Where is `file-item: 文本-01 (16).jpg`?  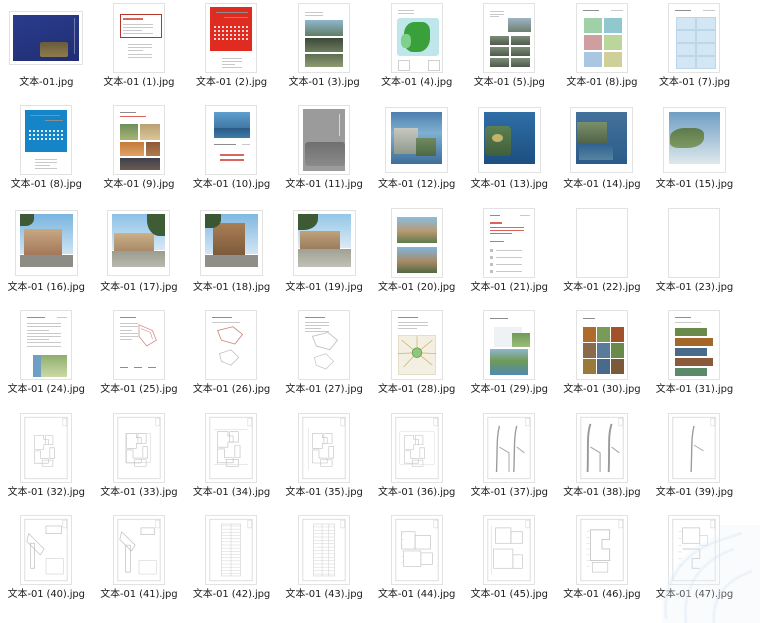
file-item: 文本-01 (16).jpg is located at coordinates (46, 256).